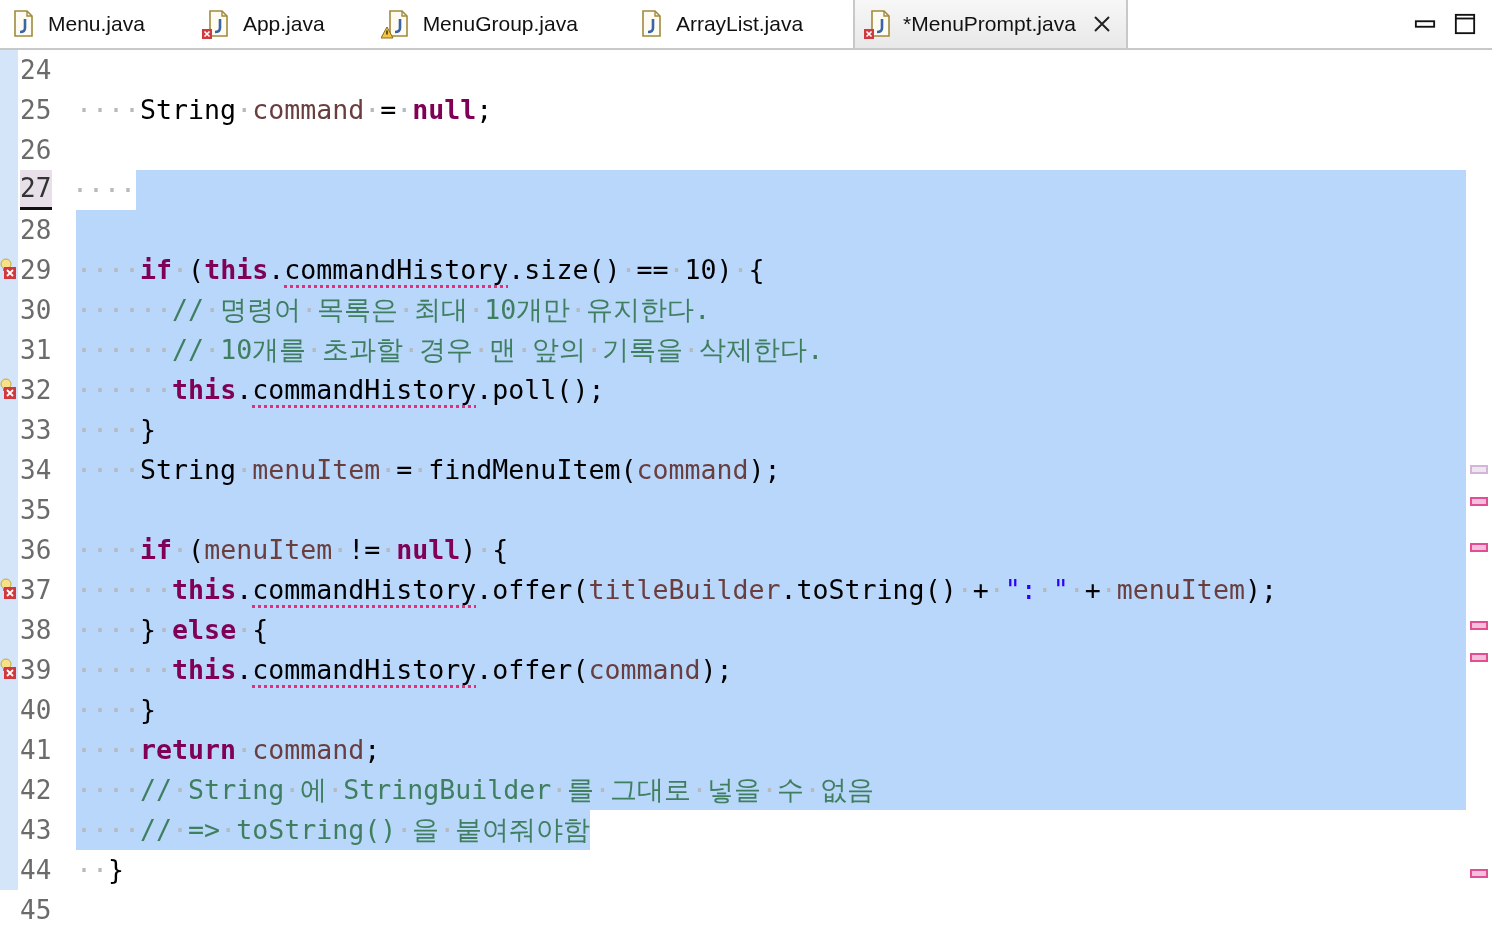  Describe the element at coordinates (771, 390) in the screenshot. I see `code-line: ······this.commandHistory.poll();` at that location.